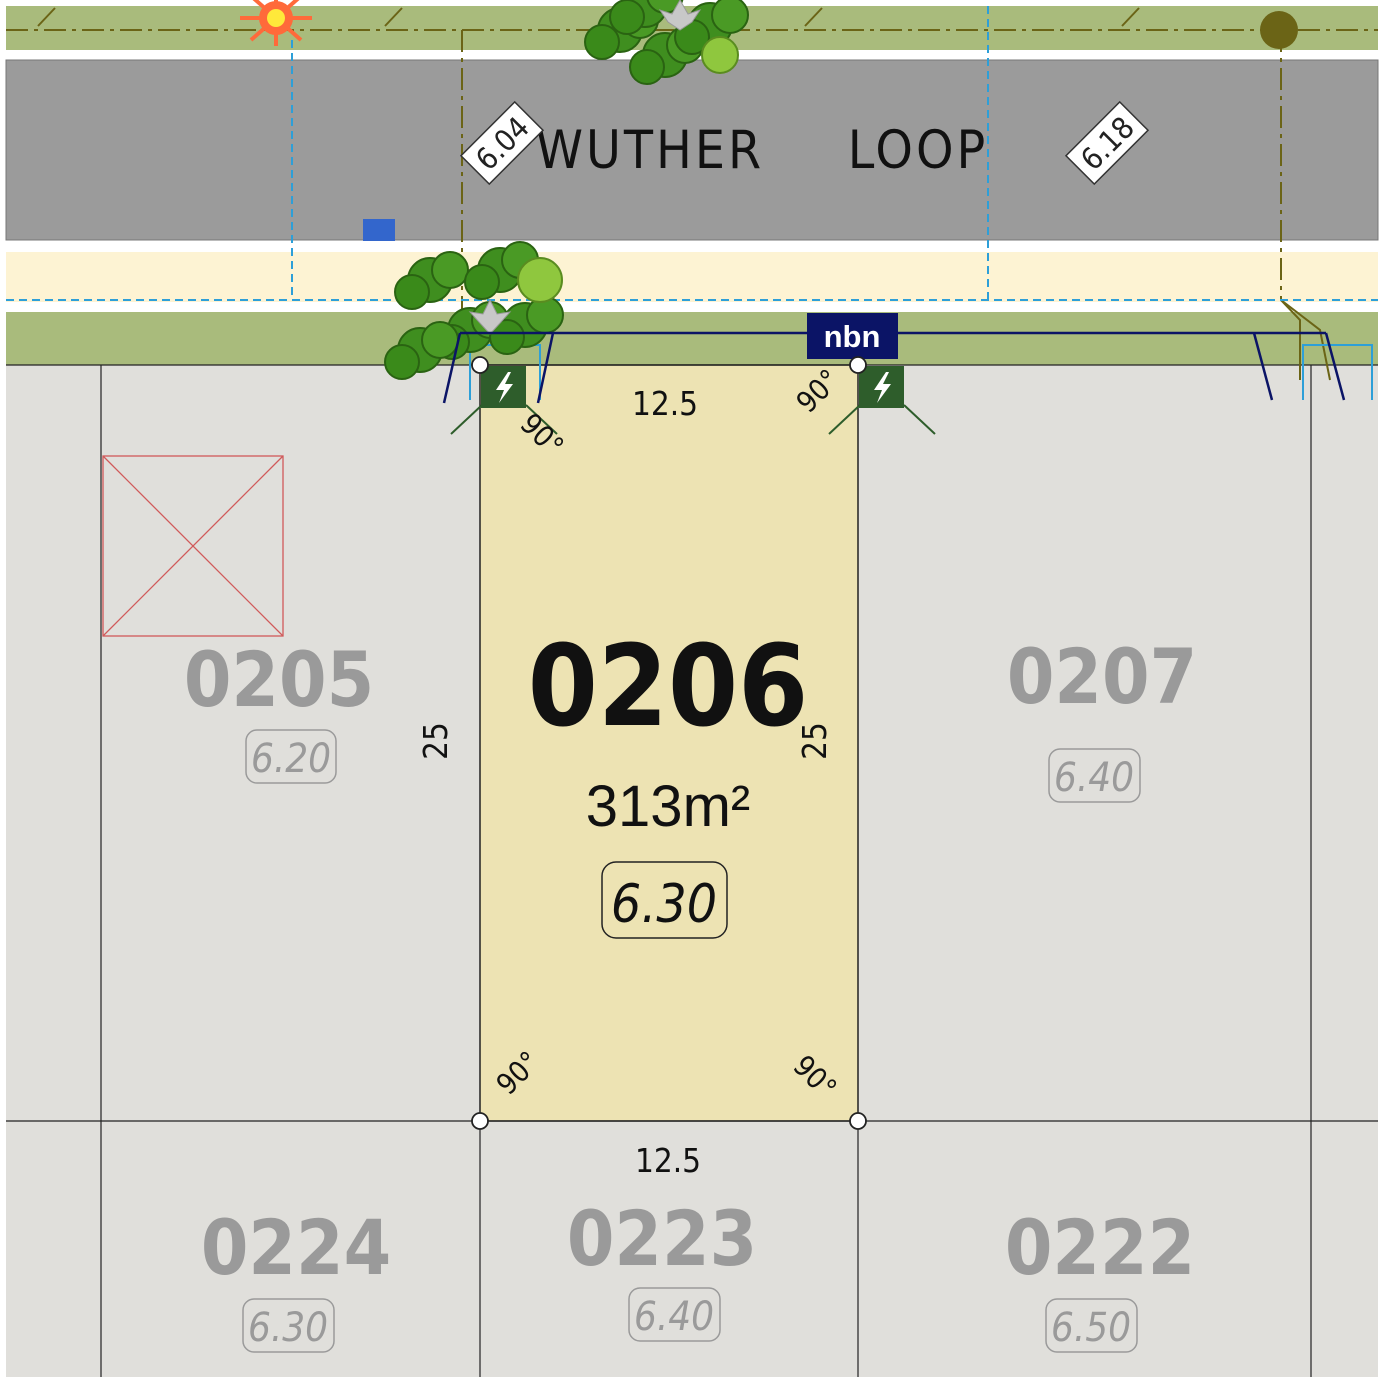 The image size is (1387, 1382). Describe the element at coordinates (852, 336) in the screenshot. I see `nbn-label: nbn` at that location.